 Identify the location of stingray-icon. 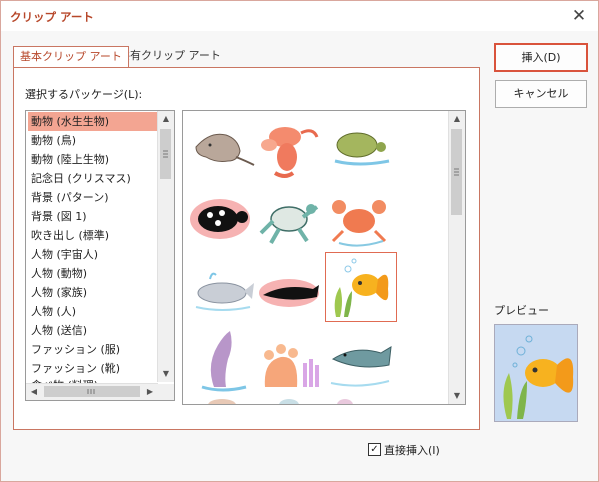
(225, 149).